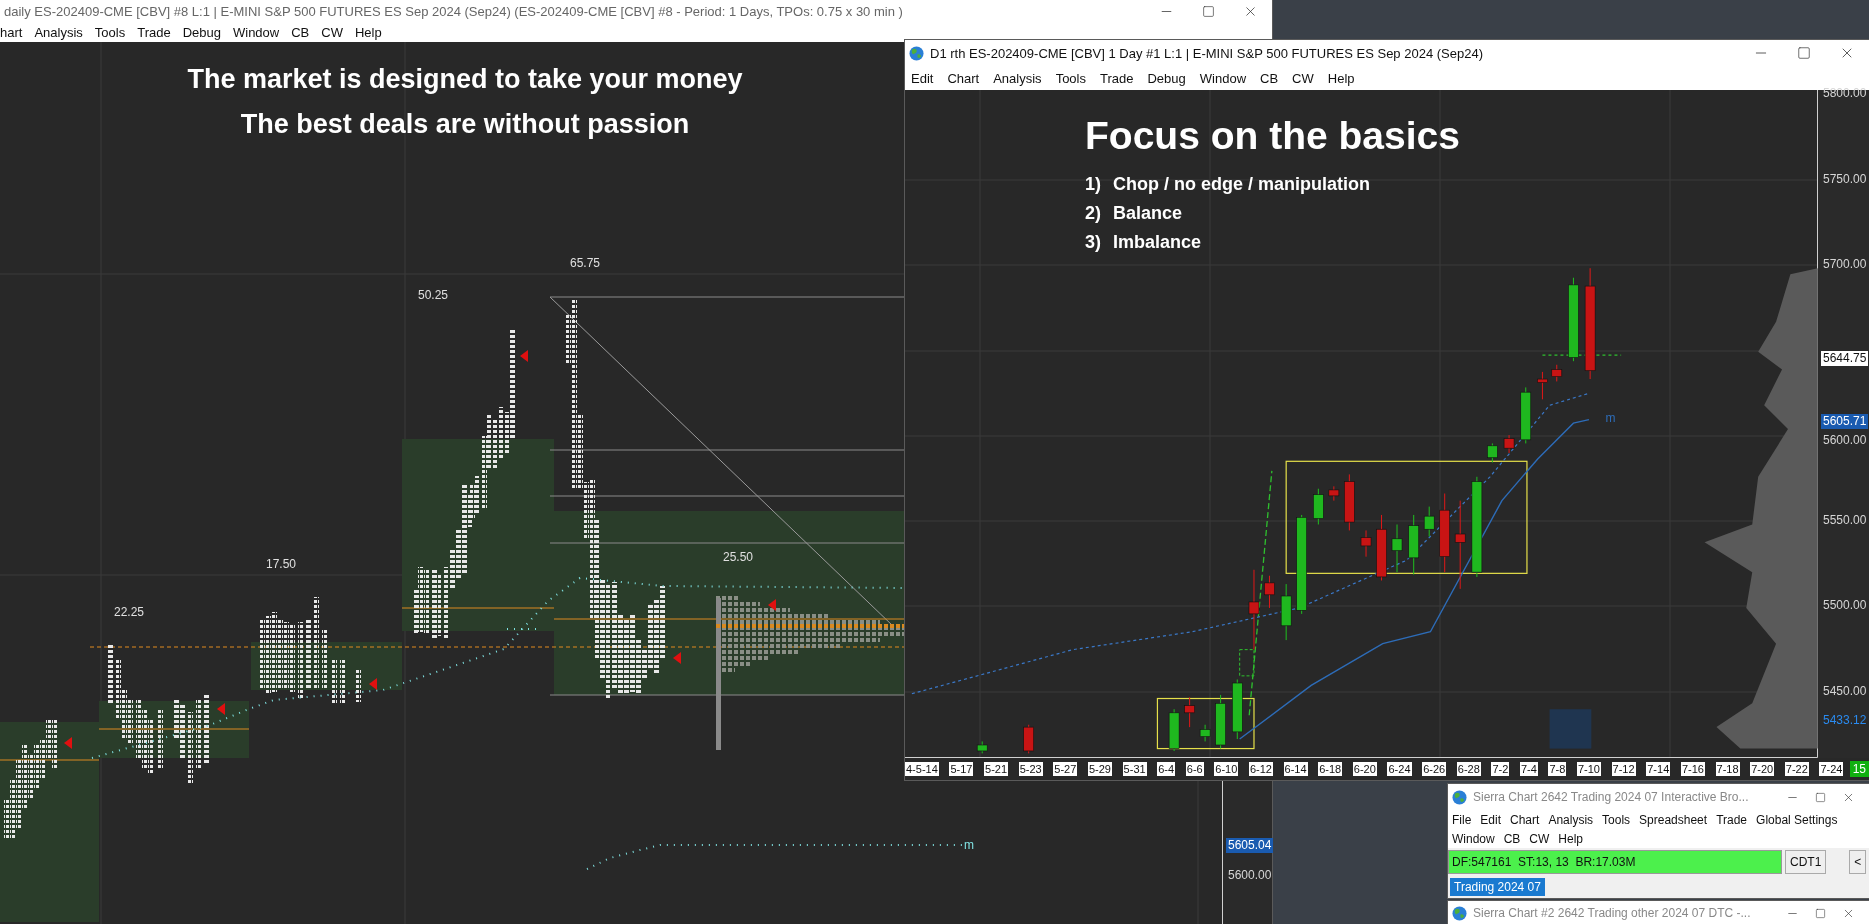  Describe the element at coordinates (1250, 845) in the screenshot. I see `price-axis-label: 5605.04` at that location.